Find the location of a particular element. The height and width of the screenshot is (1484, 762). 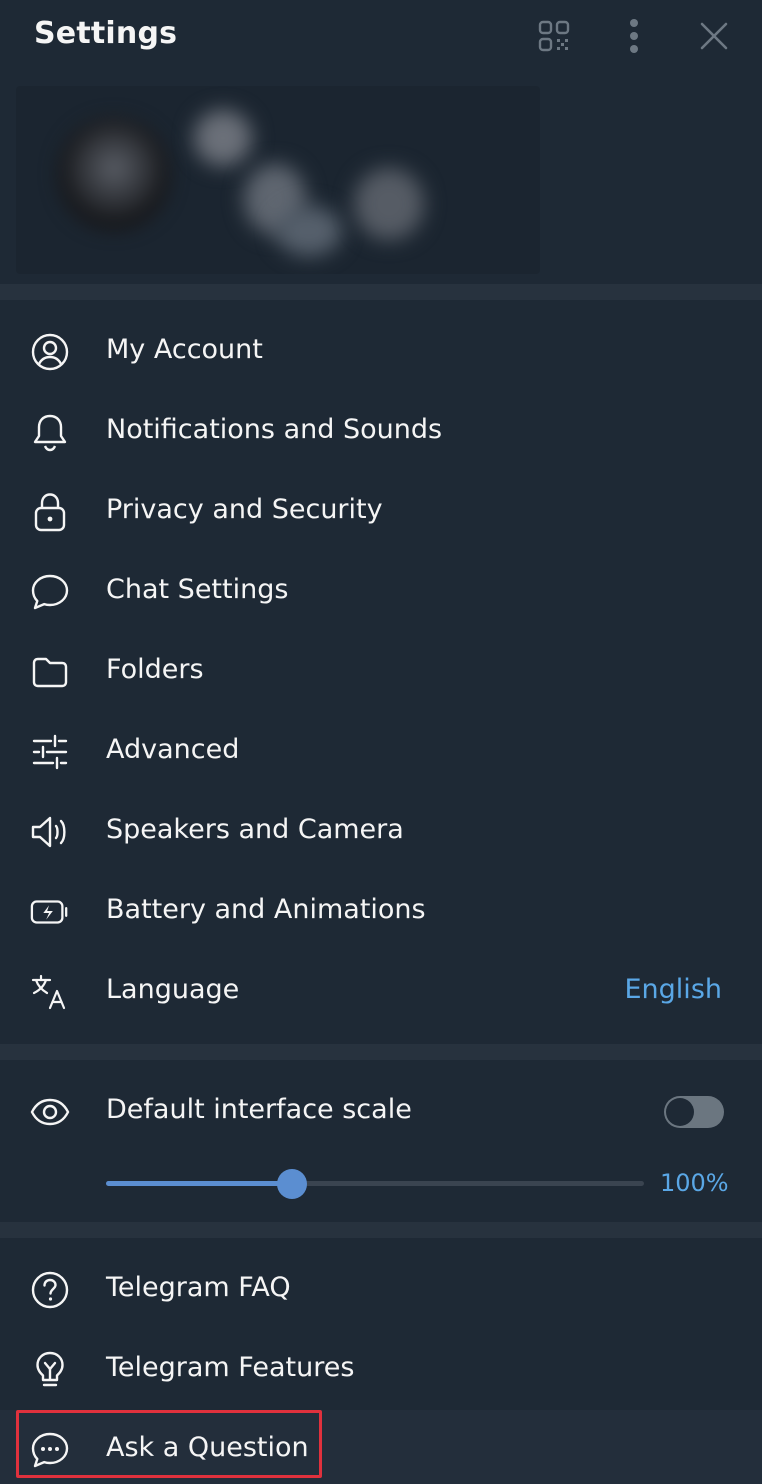

toggle-knob is located at coordinates (680, 1112).